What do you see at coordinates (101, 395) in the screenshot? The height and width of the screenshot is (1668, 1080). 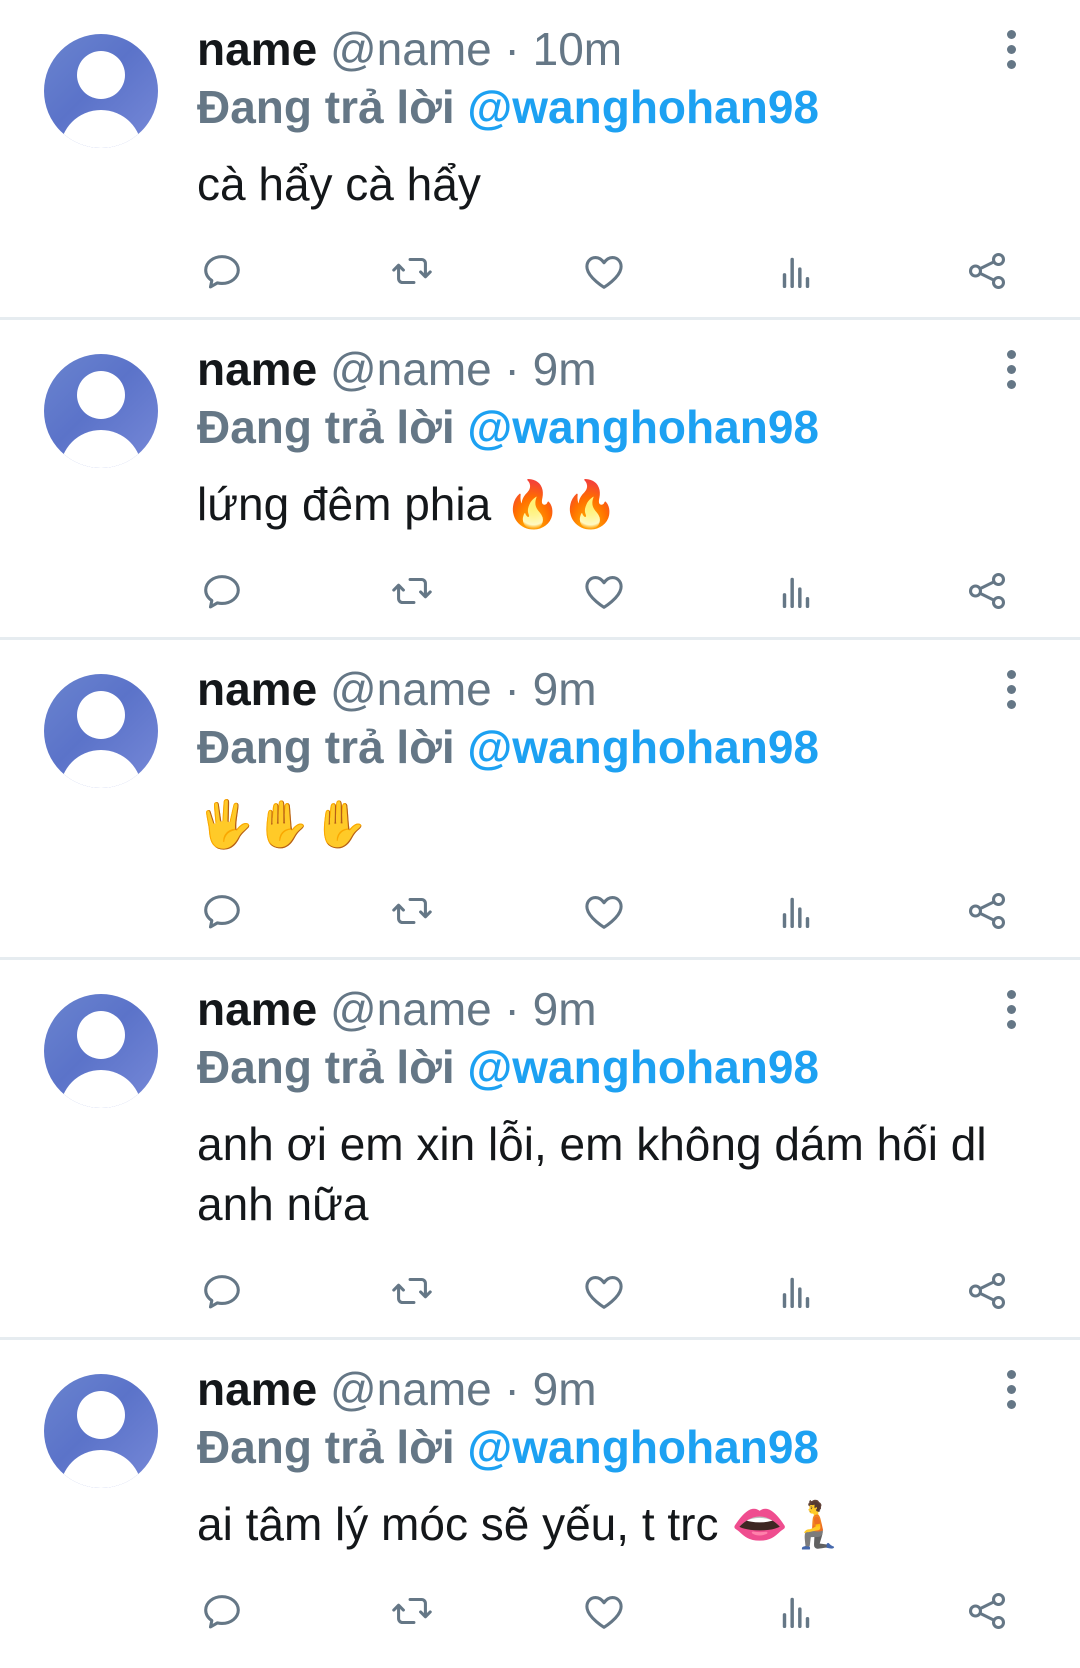 I see `avatar-head` at bounding box center [101, 395].